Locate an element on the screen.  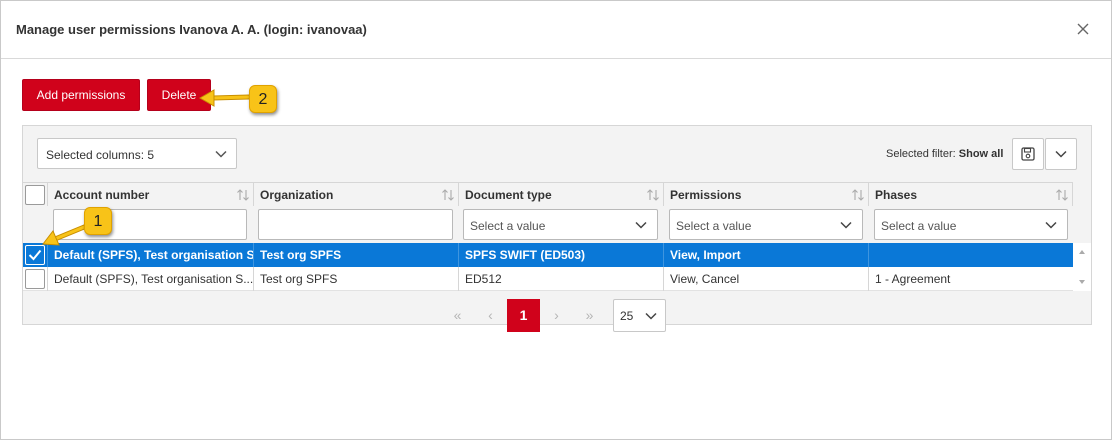
selected-columns-dropdown: Selected columns: 5 is located at coordinates (137, 153).